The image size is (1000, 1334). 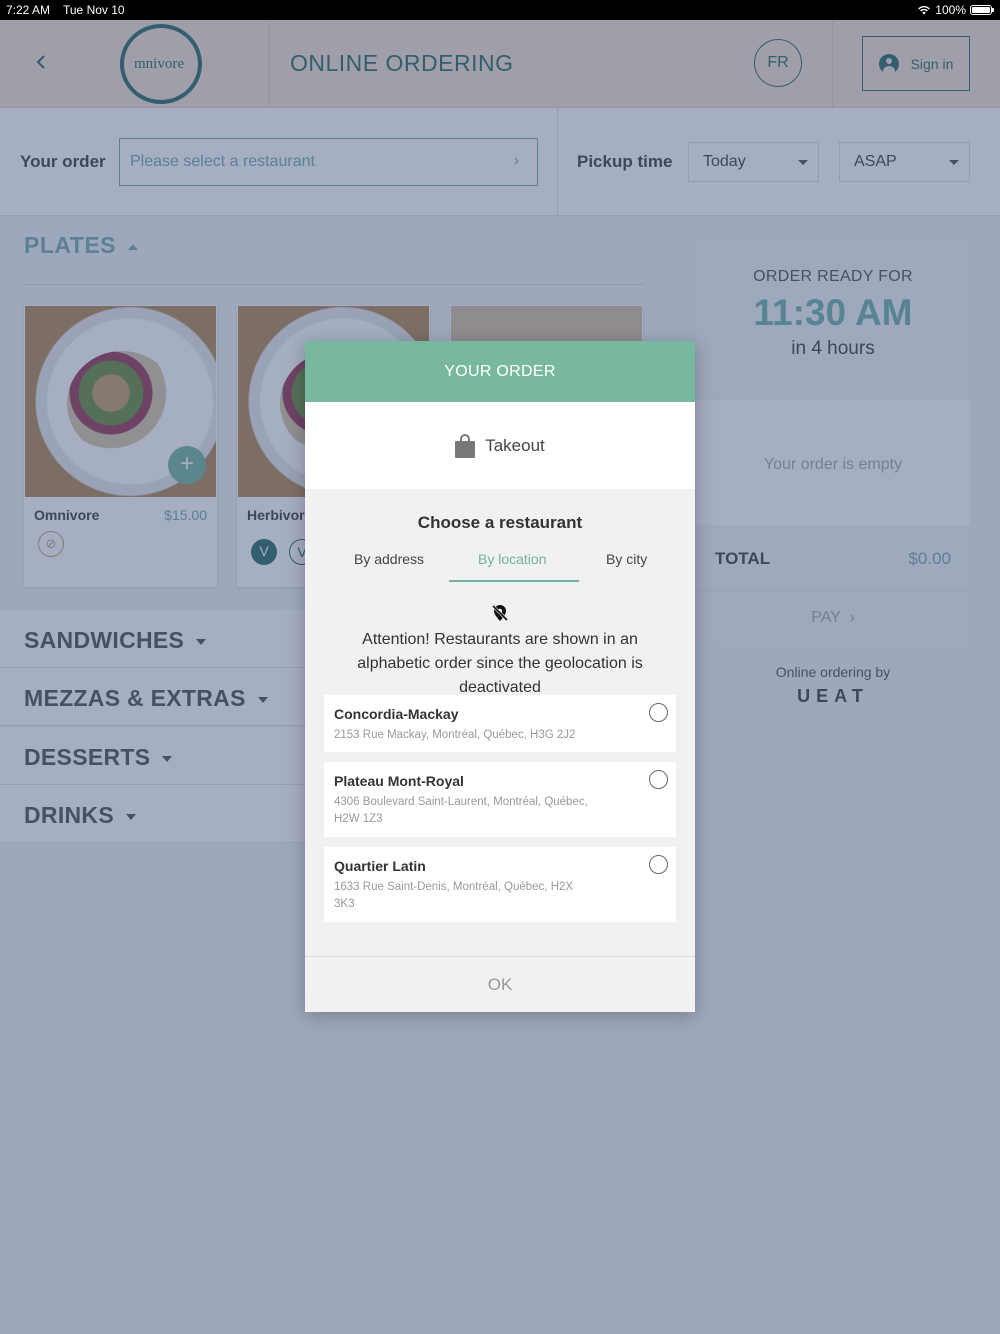 I want to click on status-right: 100%, so click(x=955, y=10).